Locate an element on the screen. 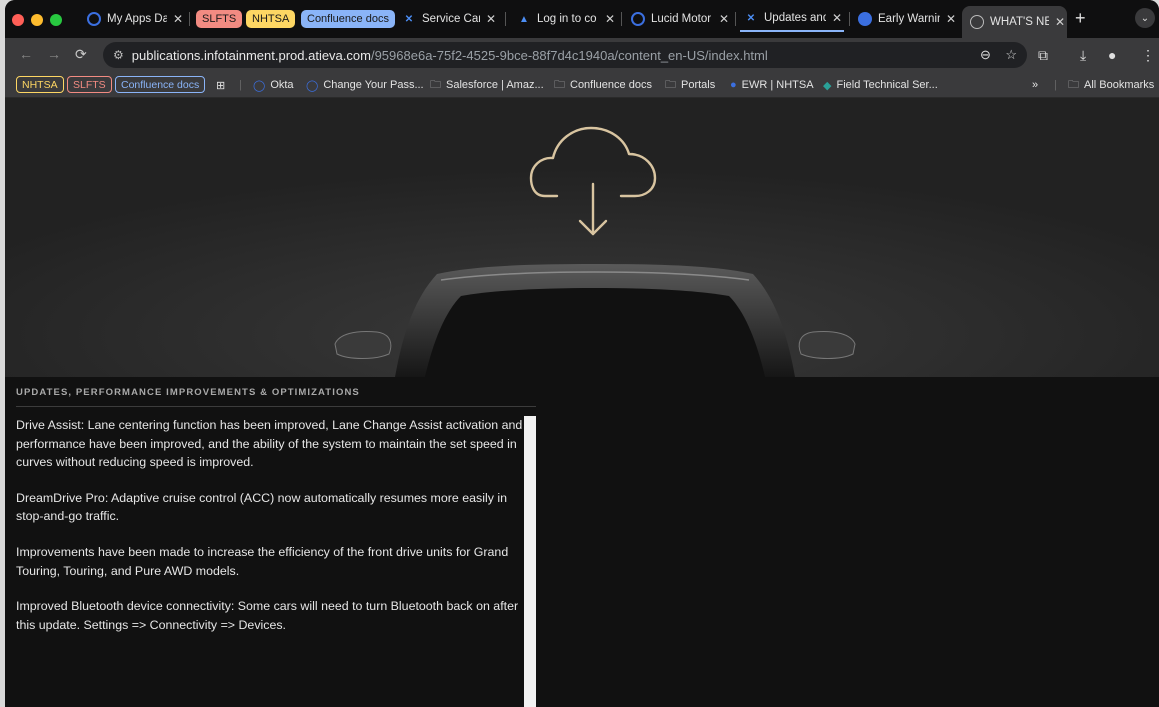  tab-group-nhtsa: NHTSA is located at coordinates (271, 19).